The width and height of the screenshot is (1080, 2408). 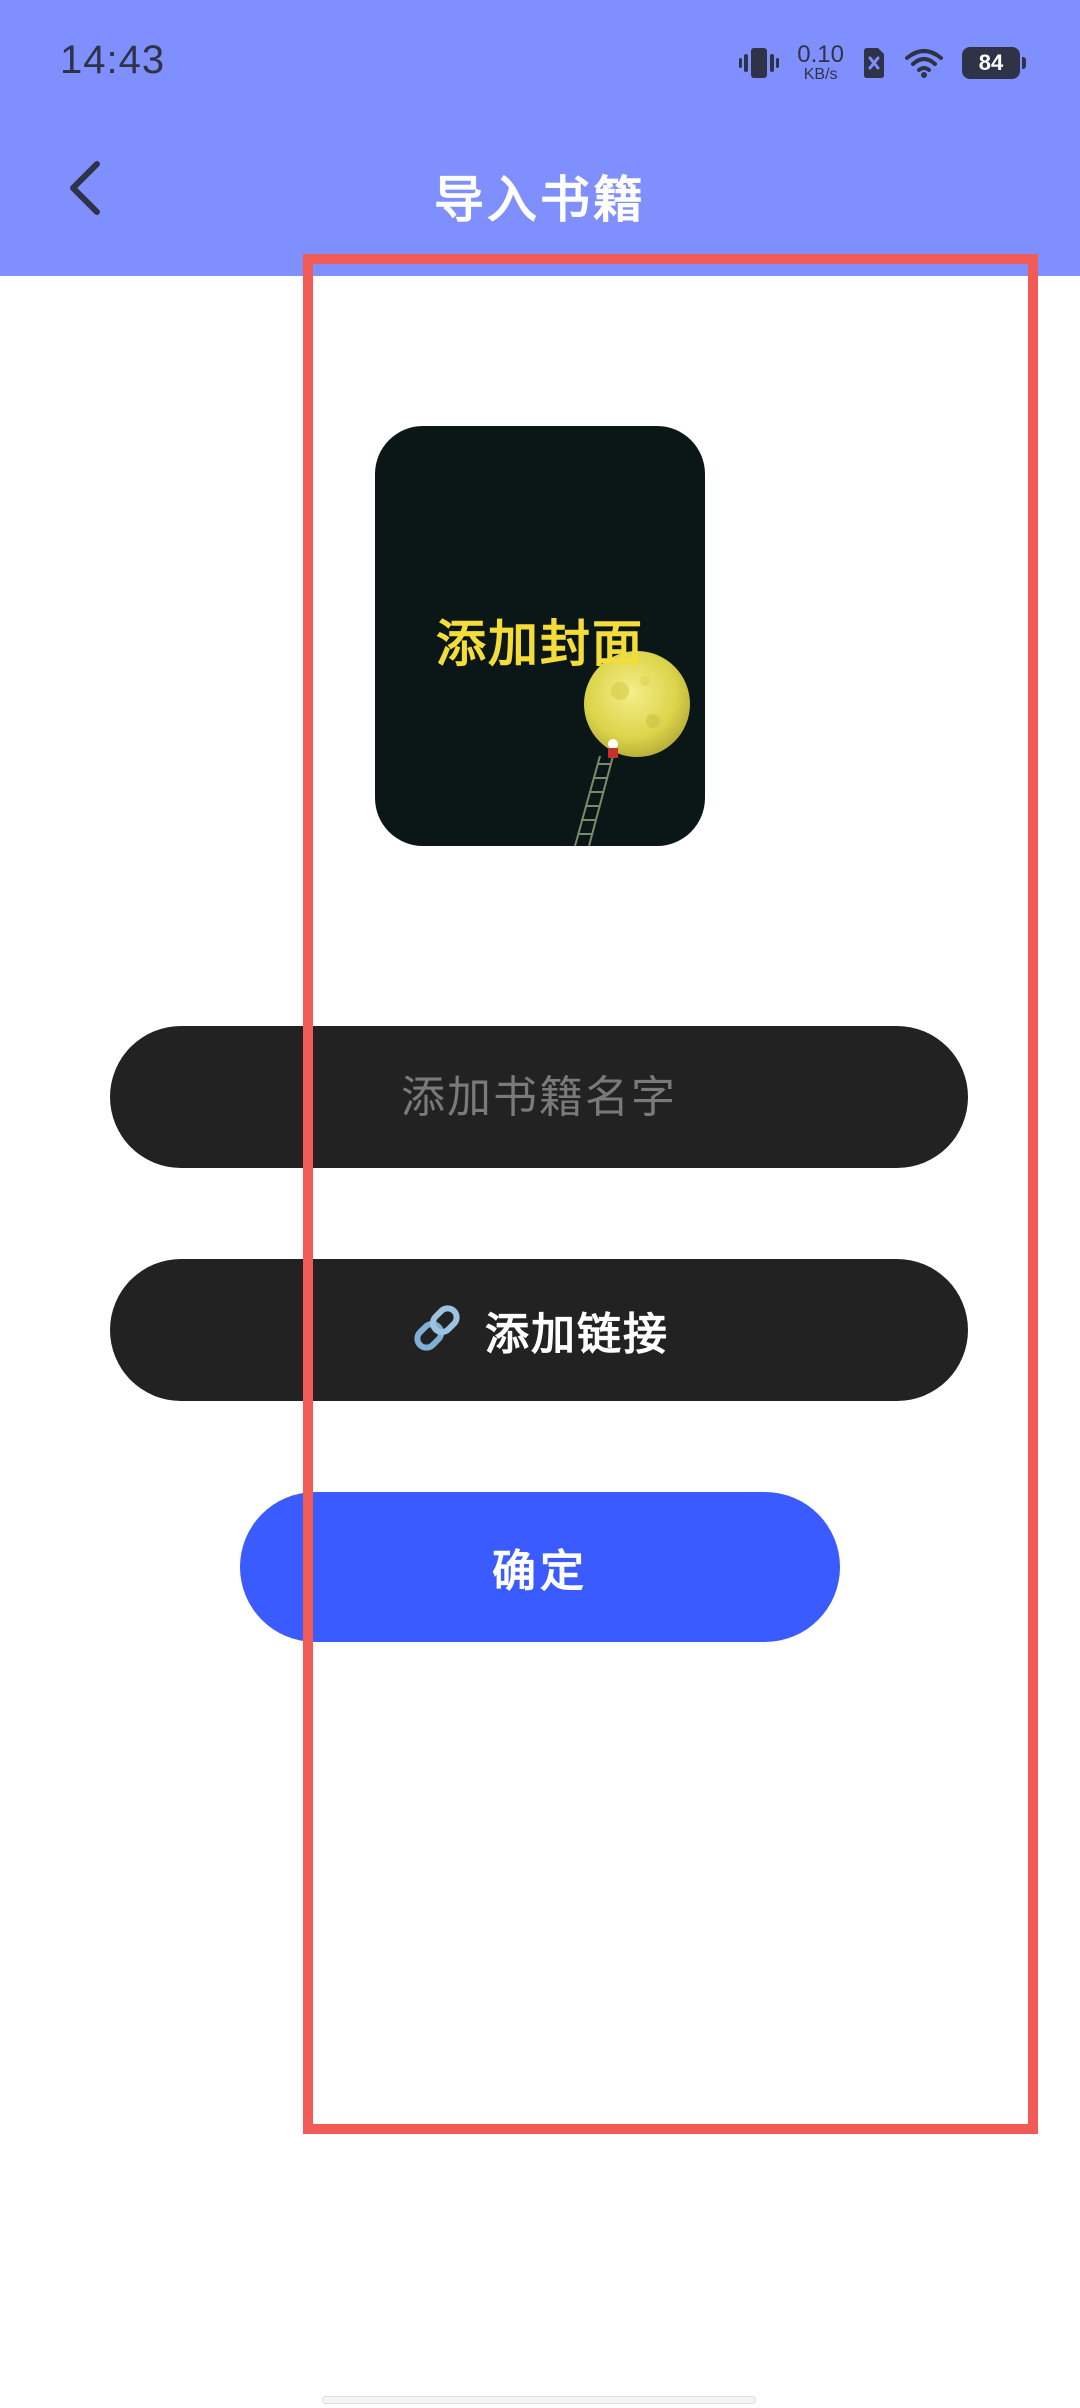 What do you see at coordinates (994, 63) in the screenshot?
I see `battery-icon: 84` at bounding box center [994, 63].